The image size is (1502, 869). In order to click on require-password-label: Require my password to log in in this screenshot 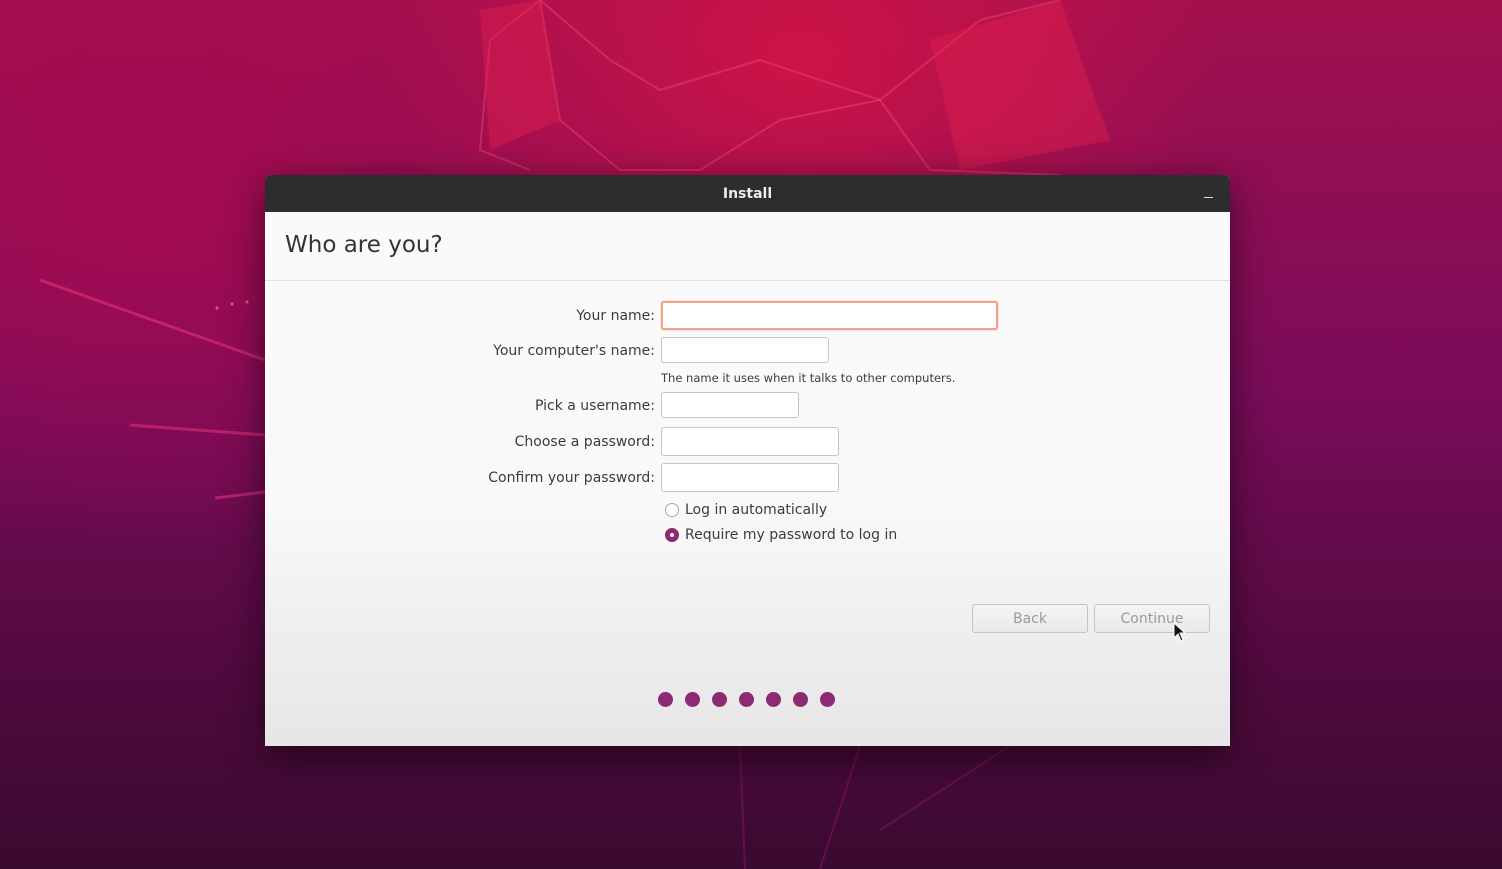, I will do `click(791, 535)`.